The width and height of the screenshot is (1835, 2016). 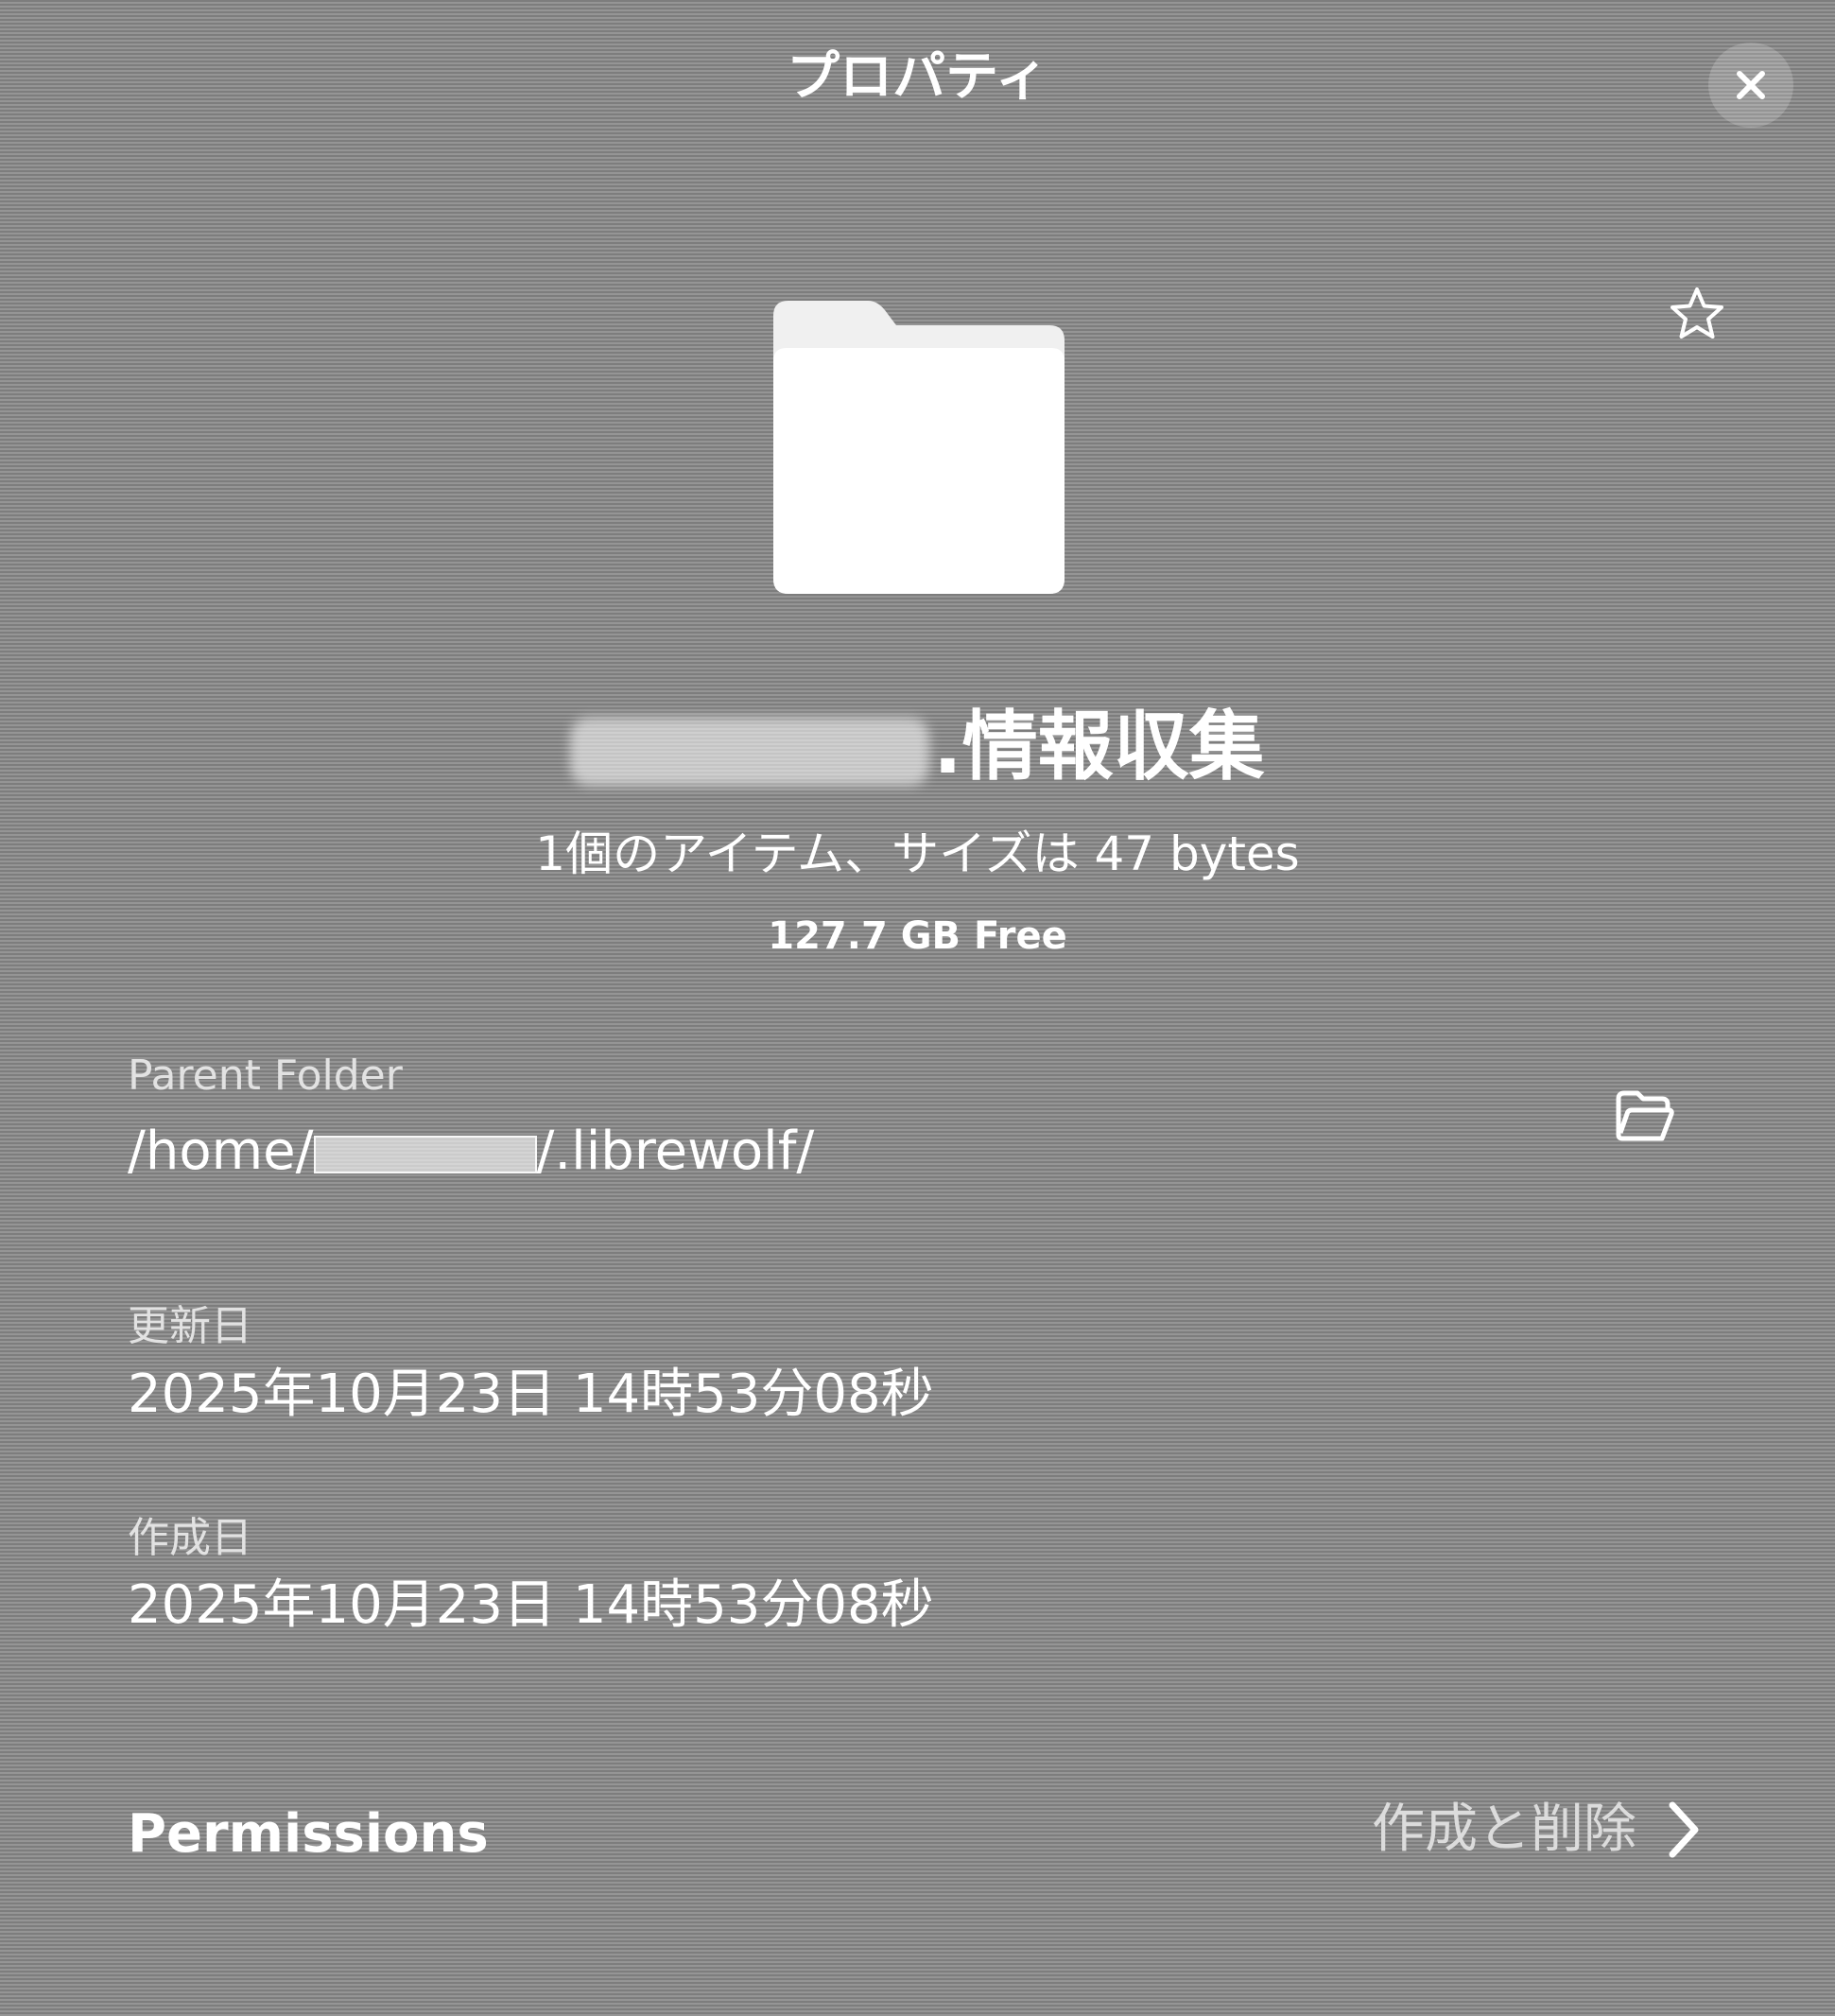 I want to click on redacted-name-part, so click(x=750, y=752).